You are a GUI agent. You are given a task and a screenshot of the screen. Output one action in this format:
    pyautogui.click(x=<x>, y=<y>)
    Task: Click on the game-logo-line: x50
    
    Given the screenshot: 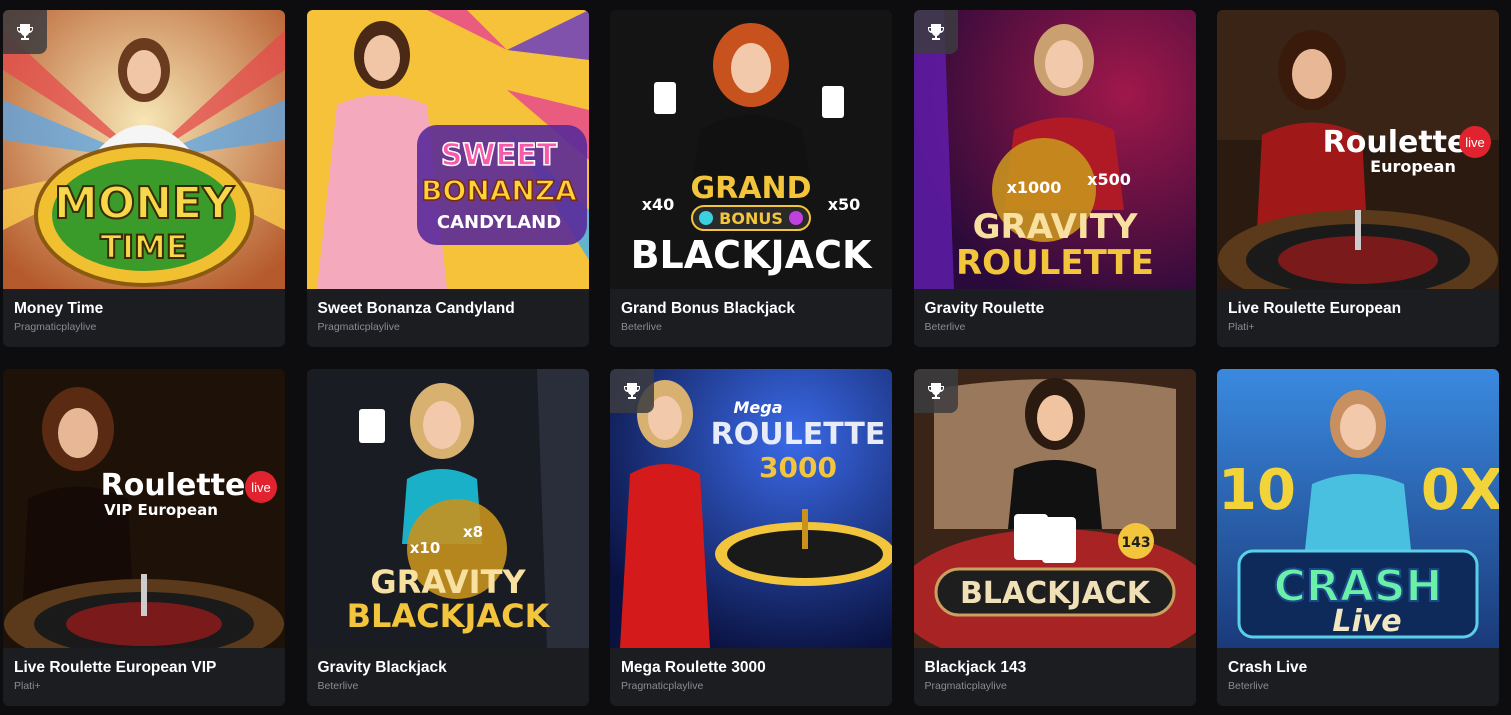 What is the action you would take?
    pyautogui.click(x=844, y=204)
    